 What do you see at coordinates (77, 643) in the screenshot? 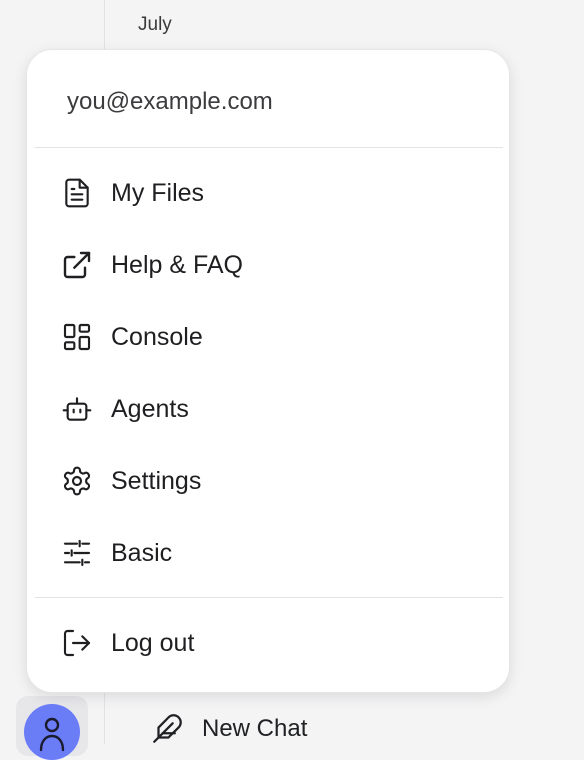
I see `logout-icon` at bounding box center [77, 643].